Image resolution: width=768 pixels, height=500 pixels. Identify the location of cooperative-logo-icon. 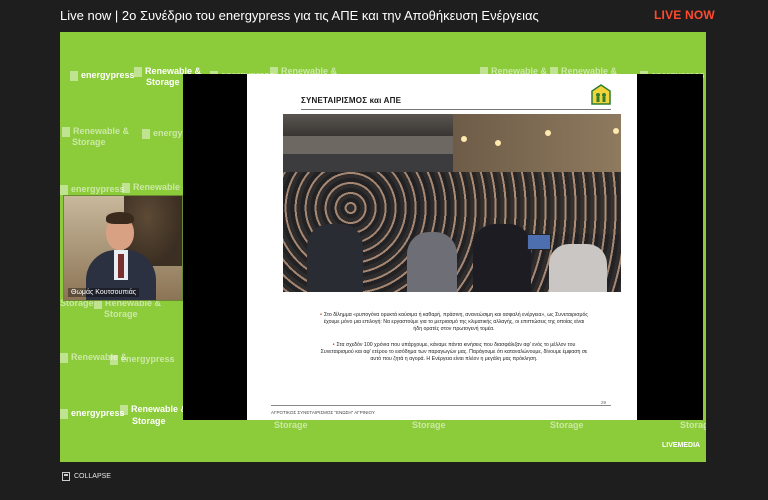
(601, 94).